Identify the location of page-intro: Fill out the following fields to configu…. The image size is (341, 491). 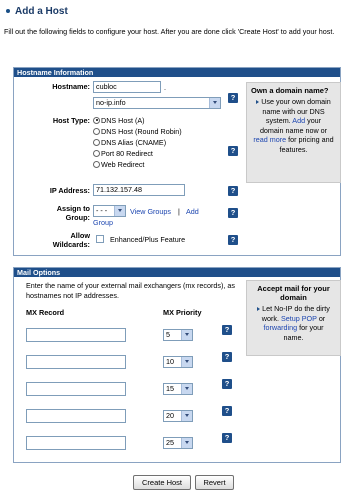
(169, 31).